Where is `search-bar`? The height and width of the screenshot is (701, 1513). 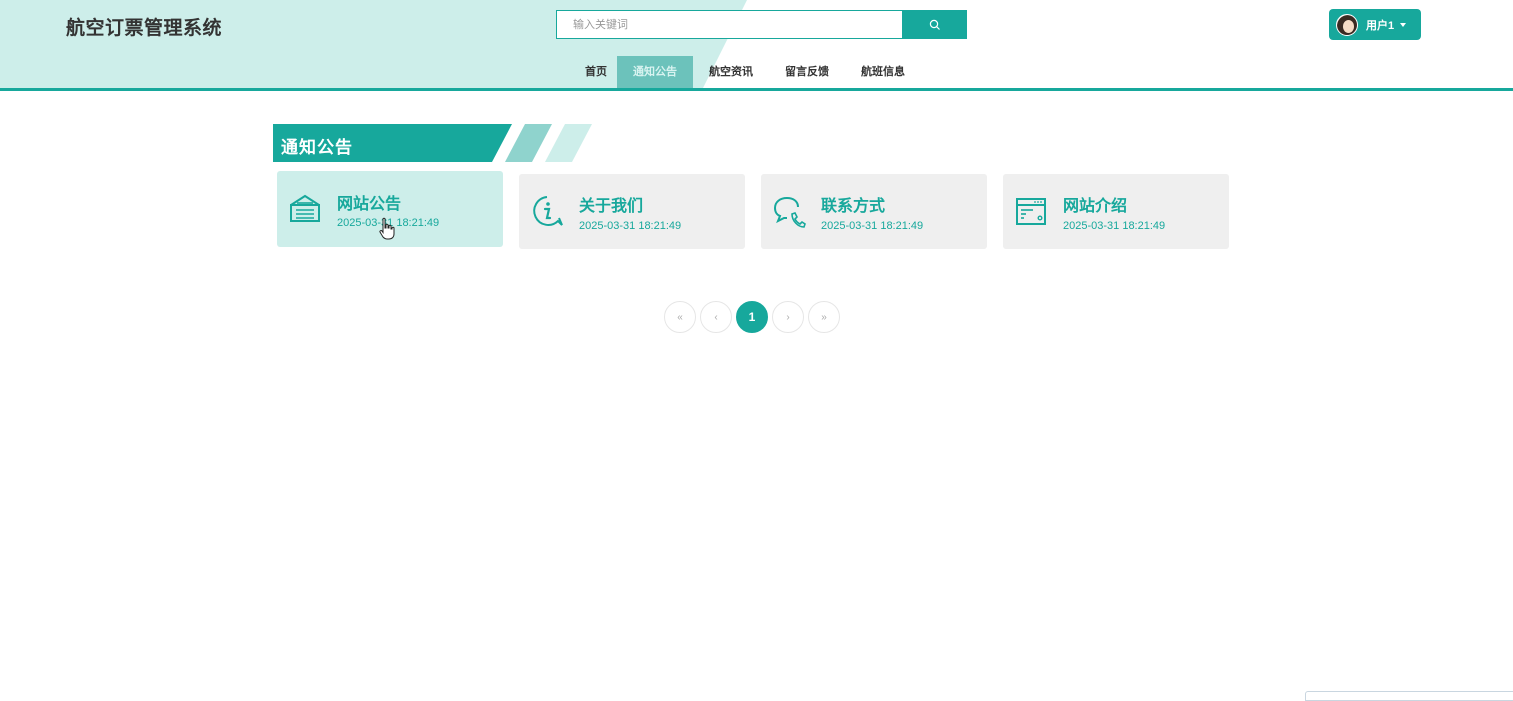
search-bar is located at coordinates (761, 24).